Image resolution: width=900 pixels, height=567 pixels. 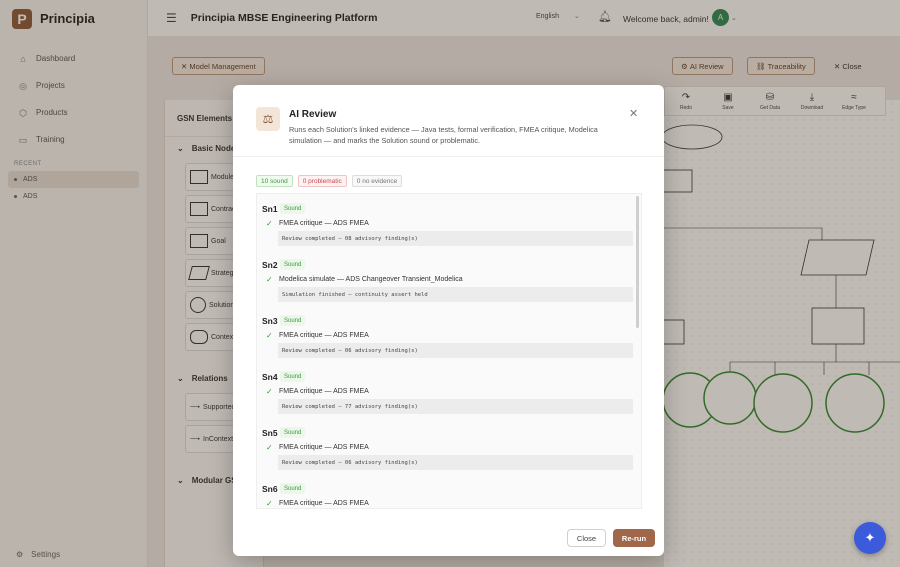 What do you see at coordinates (377, 181) in the screenshot?
I see `no-evidence-count-badge: 0 no evidence` at bounding box center [377, 181].